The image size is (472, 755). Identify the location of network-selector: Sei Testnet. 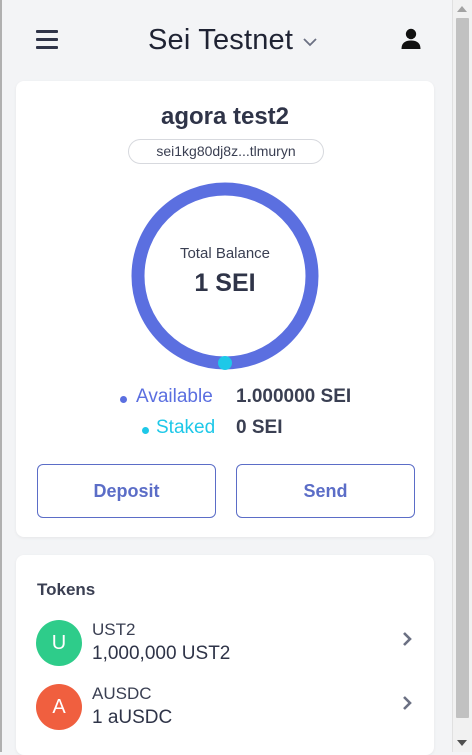
(232, 40).